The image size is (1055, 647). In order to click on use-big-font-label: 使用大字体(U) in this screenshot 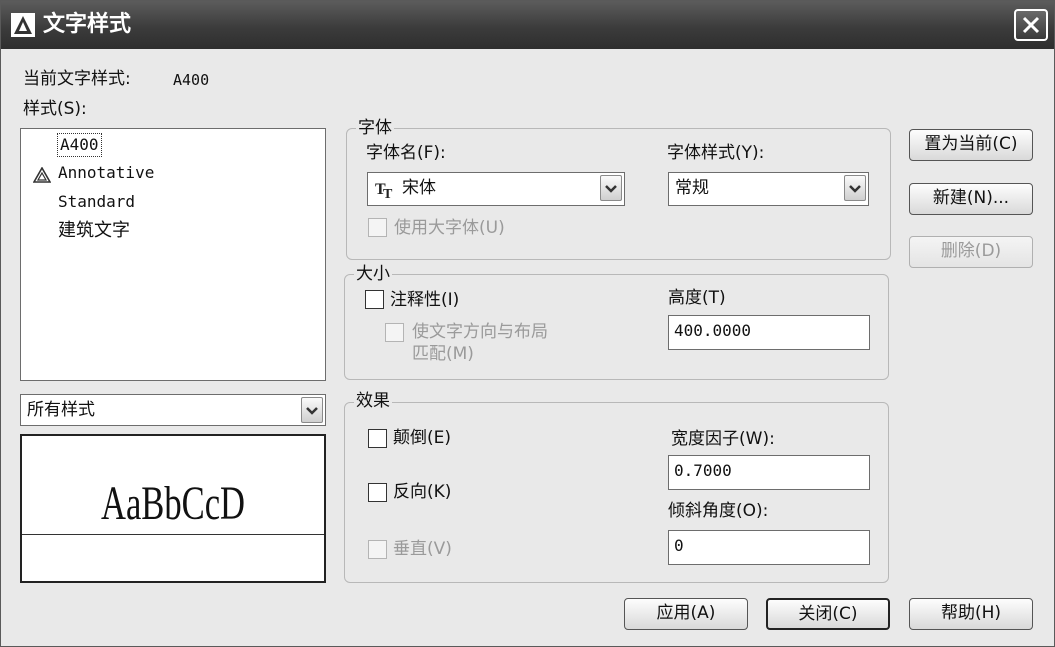, I will do `click(449, 228)`.